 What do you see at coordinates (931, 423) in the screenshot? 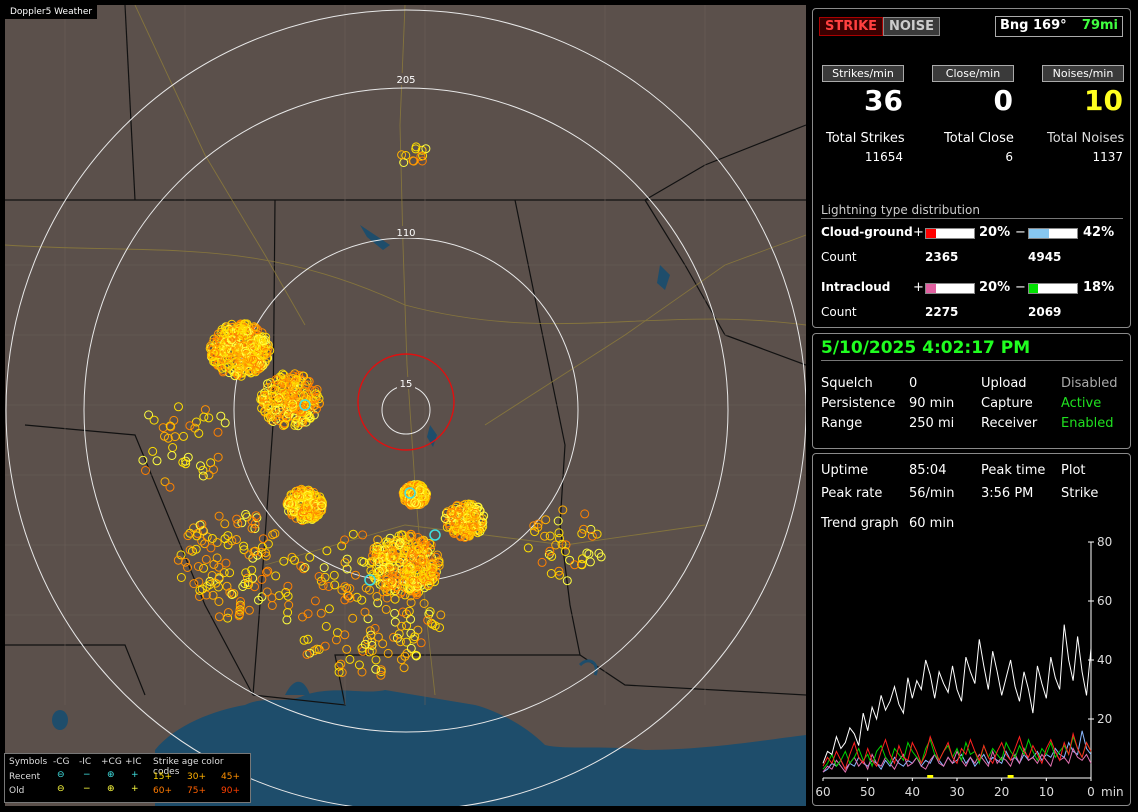
I see `range-value: 250 mi` at bounding box center [931, 423].